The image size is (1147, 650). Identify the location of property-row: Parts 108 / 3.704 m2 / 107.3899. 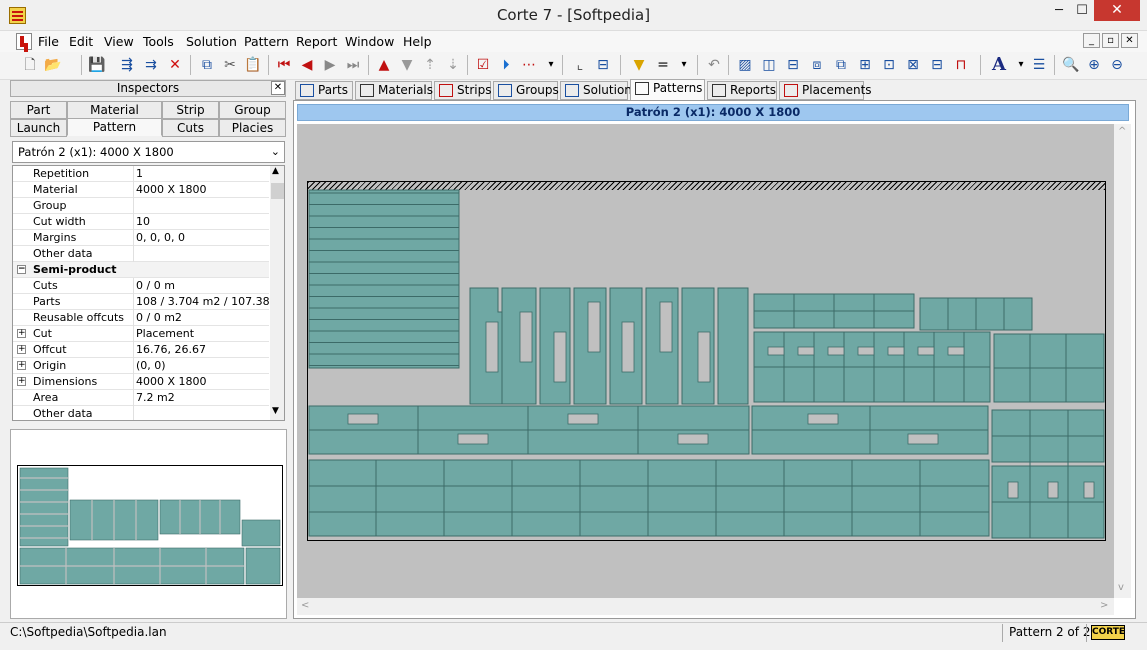
(148, 302).